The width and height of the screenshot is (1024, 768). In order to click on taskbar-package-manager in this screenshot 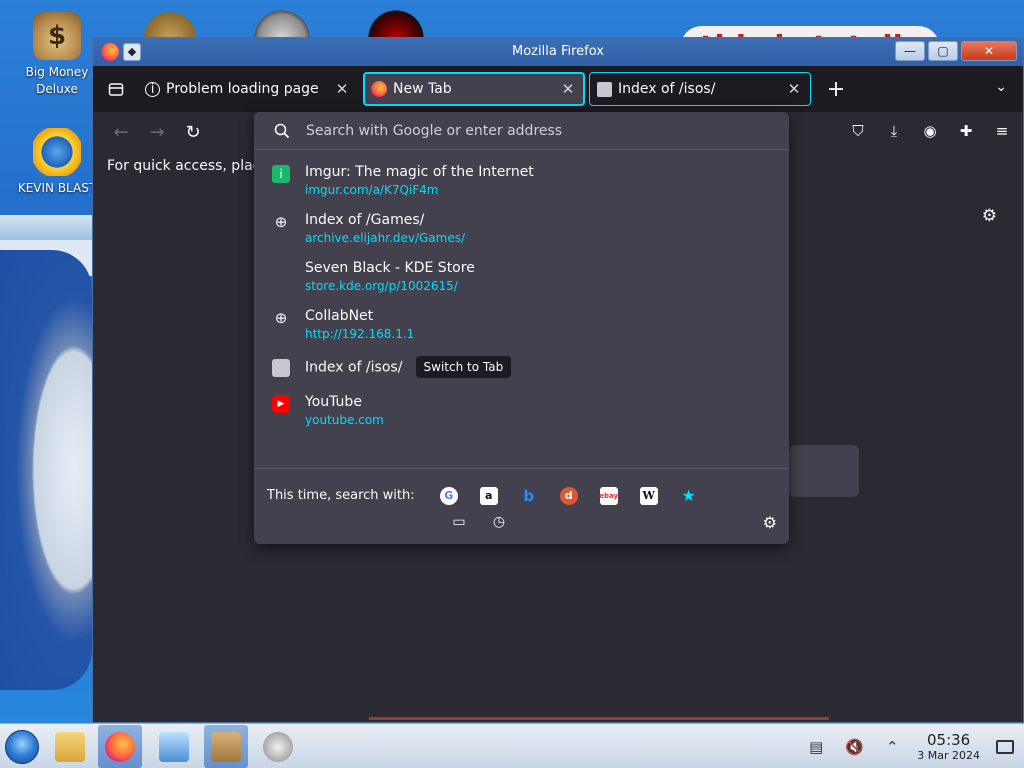, I will do `click(226, 746)`.